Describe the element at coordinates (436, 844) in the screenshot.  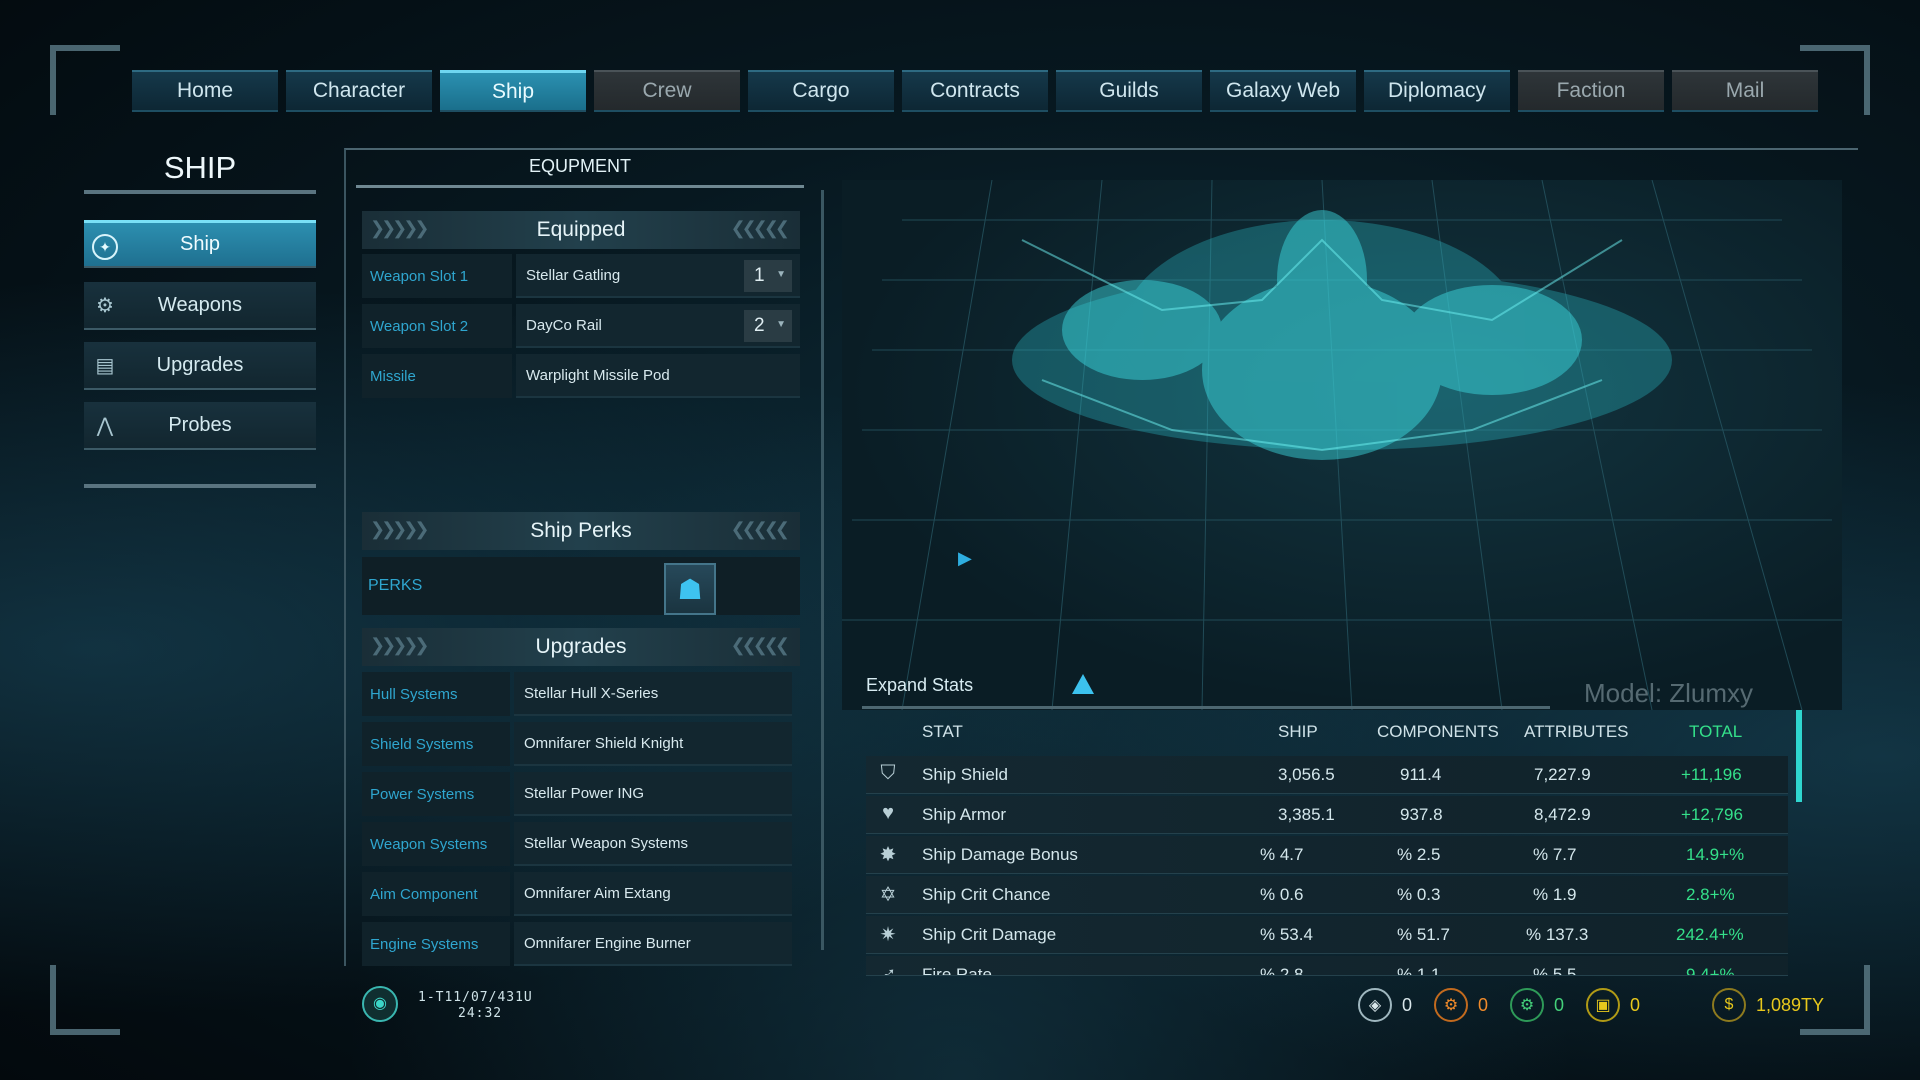
I see `upgrade-label: Weapon Systems` at that location.